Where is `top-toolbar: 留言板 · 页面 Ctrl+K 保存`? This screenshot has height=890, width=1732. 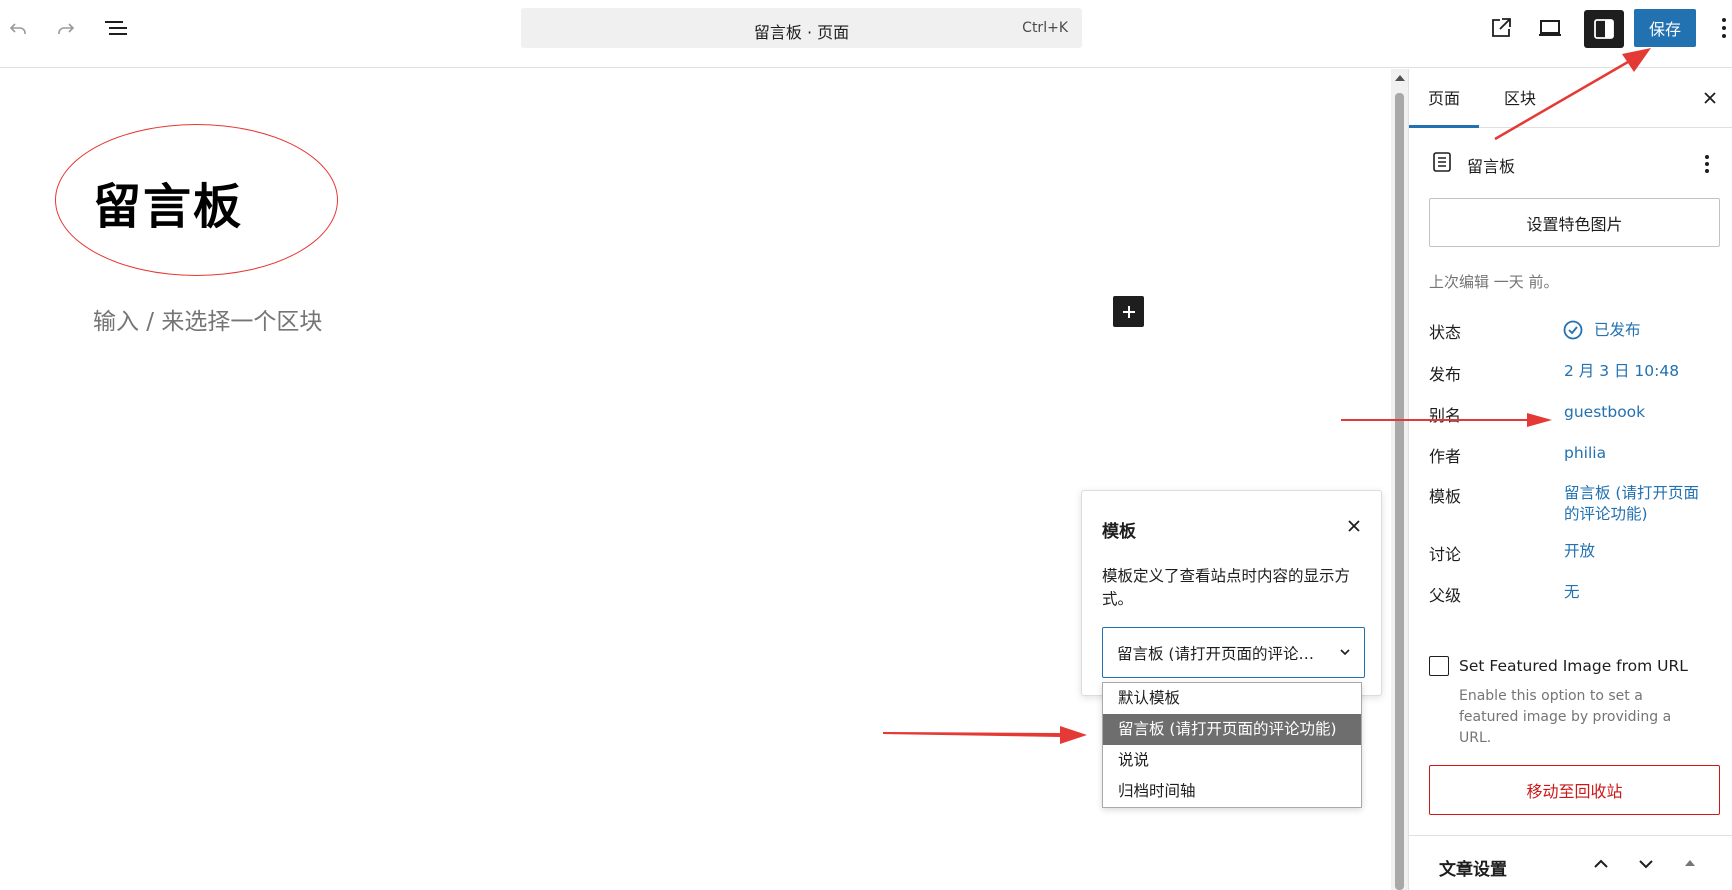
top-toolbar: 留言板 · 页面 Ctrl+K 保存 is located at coordinates (866, 34).